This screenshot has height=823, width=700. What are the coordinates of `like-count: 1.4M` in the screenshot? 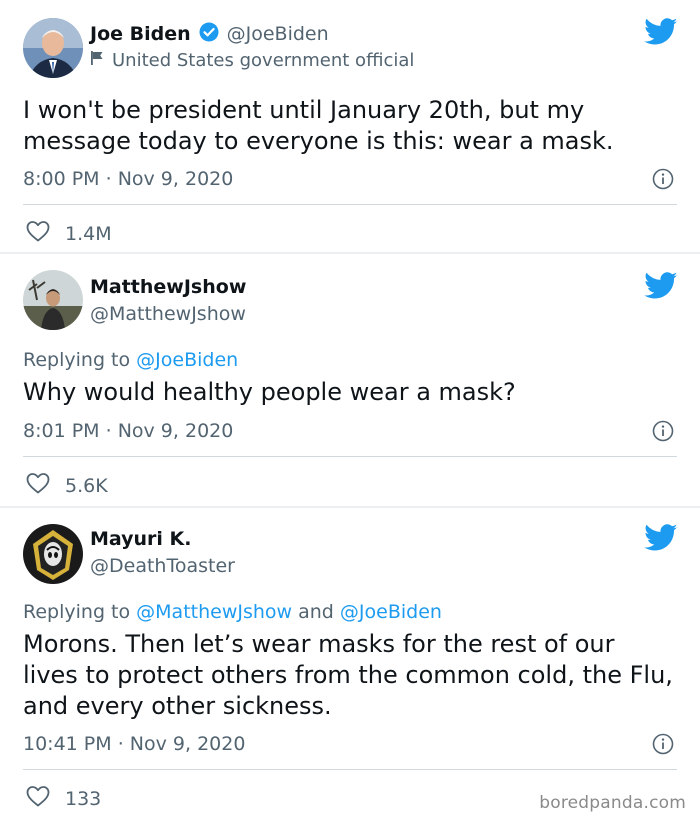 It's located at (88, 233).